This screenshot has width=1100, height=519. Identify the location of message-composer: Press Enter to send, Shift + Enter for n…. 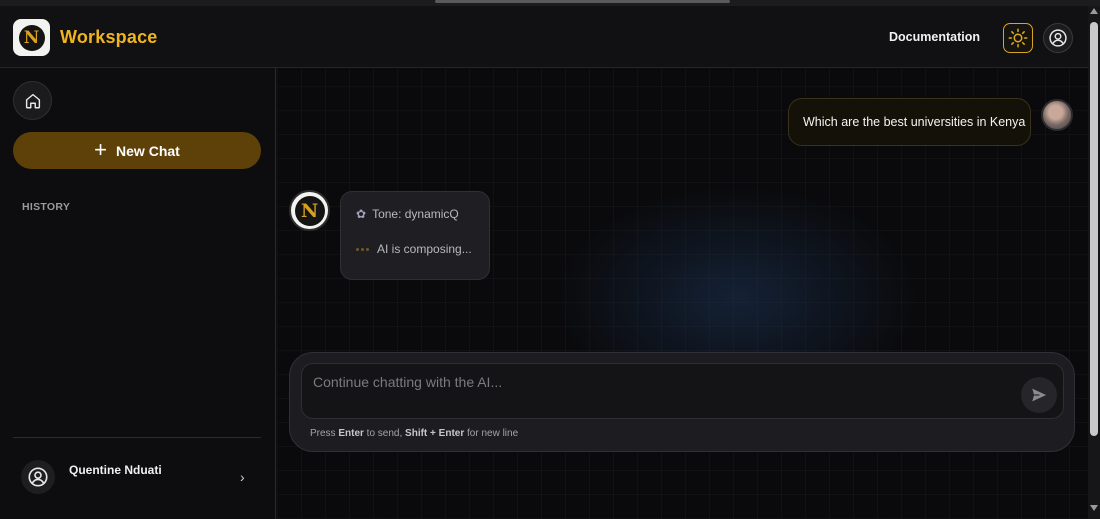
(682, 402).